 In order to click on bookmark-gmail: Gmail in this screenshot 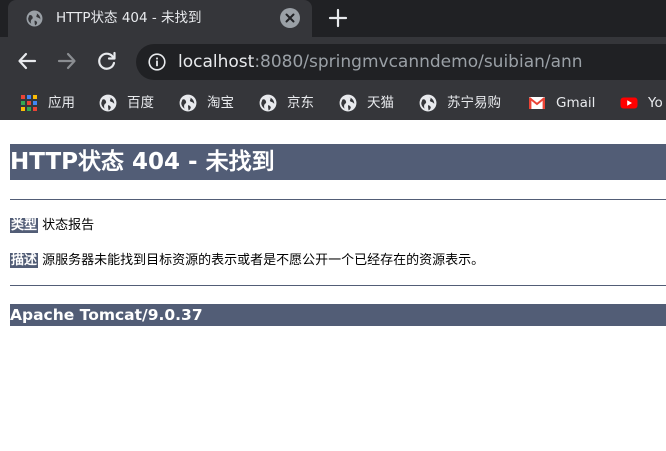, I will do `click(561, 103)`.